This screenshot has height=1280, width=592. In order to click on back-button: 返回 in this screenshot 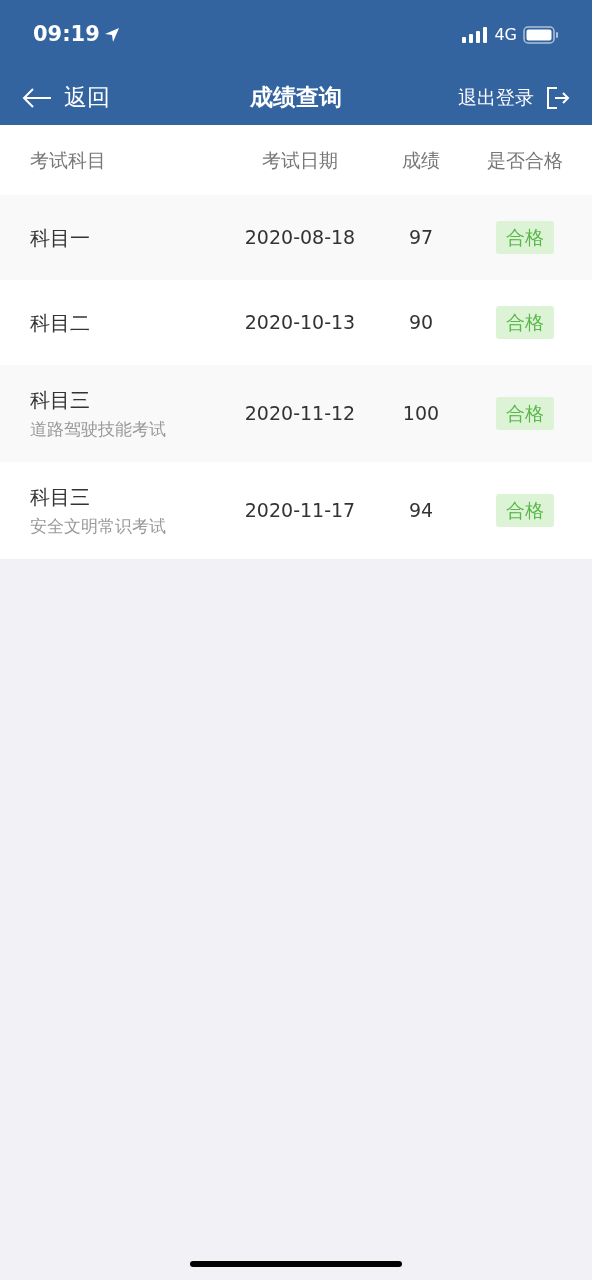, I will do `click(66, 97)`.